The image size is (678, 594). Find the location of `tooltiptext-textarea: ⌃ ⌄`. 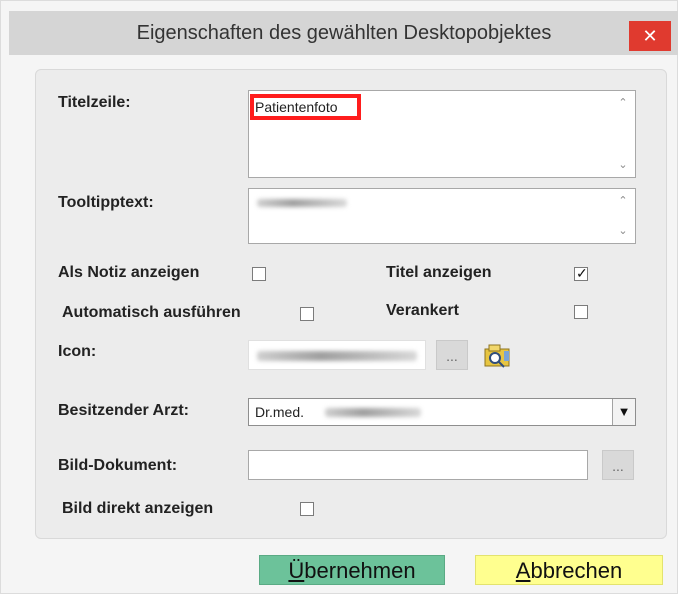

tooltiptext-textarea: ⌃ ⌄ is located at coordinates (442, 216).